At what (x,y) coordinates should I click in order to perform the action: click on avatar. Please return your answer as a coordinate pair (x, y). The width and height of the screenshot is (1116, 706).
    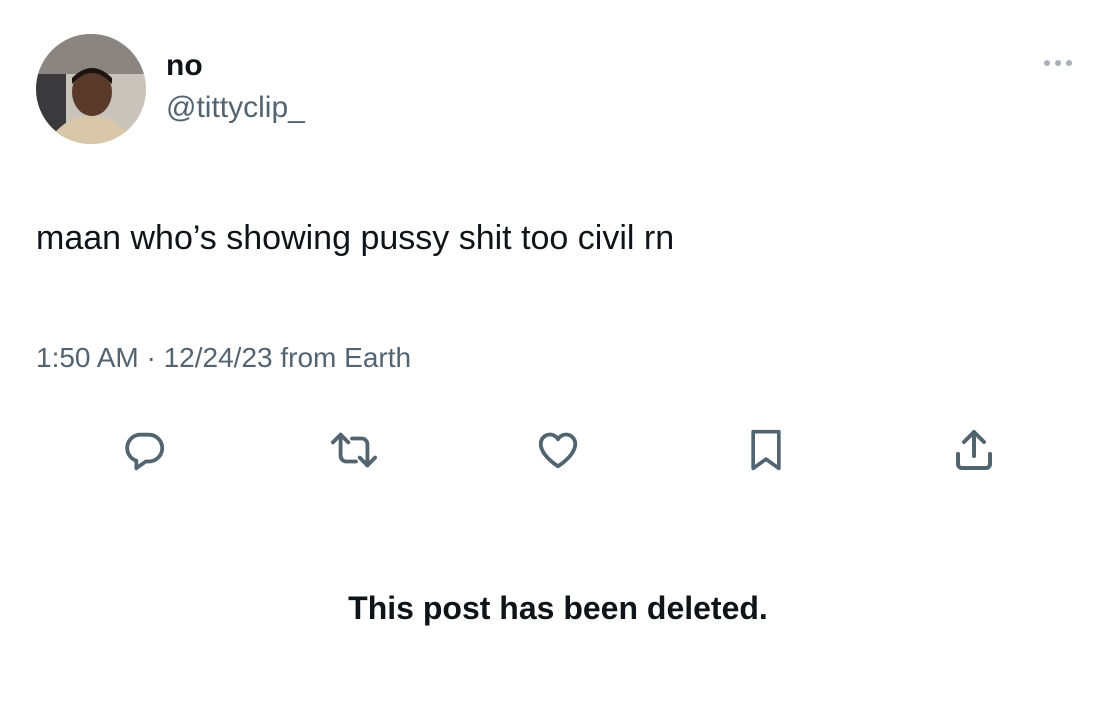
    Looking at the image, I should click on (91, 89).